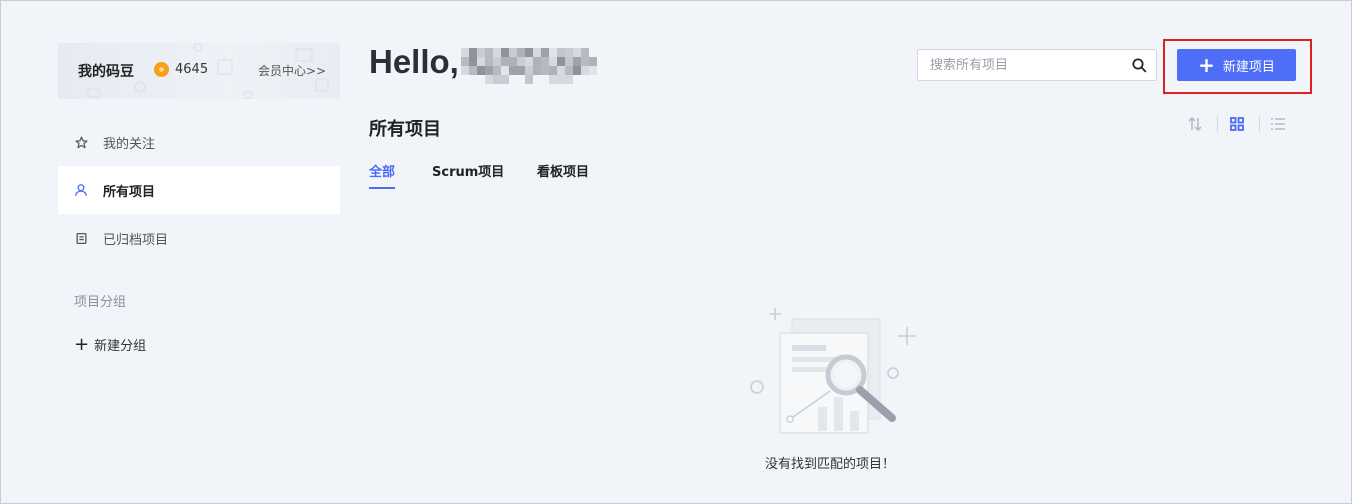  Describe the element at coordinates (1195, 124) in the screenshot. I see `sort-icon` at that location.